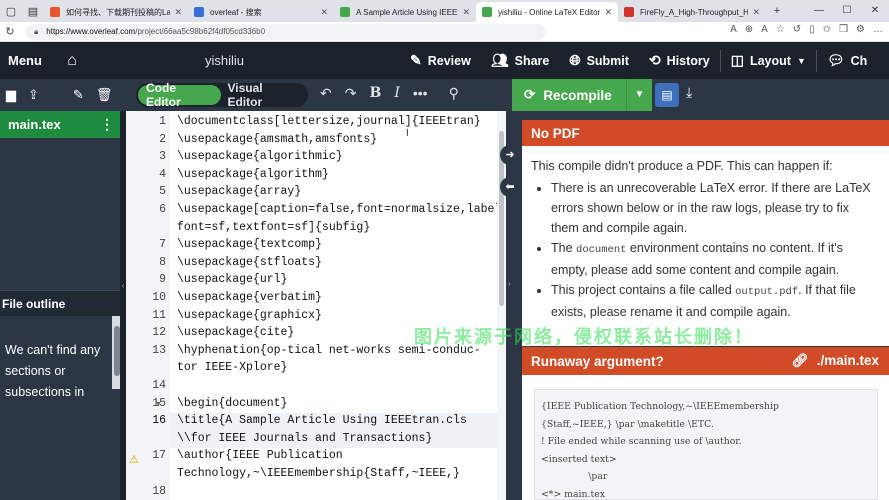  Describe the element at coordinates (104, 95) in the screenshot. I see `delete-trash-icon: 🗑︎` at that location.